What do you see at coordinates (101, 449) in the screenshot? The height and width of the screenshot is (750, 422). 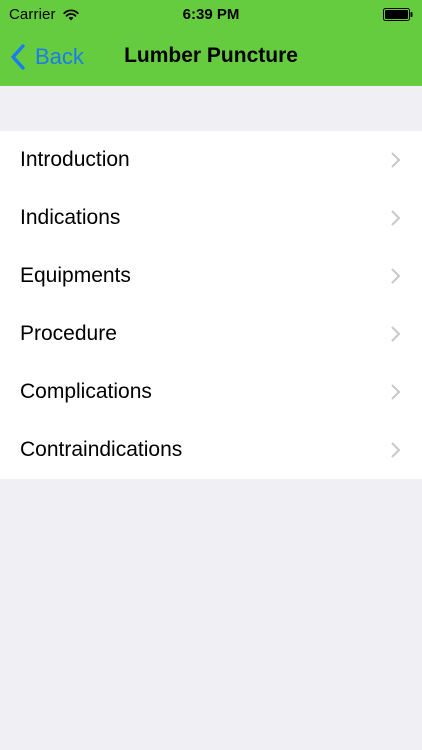 I see `menu-item-label: Contraindications` at bounding box center [101, 449].